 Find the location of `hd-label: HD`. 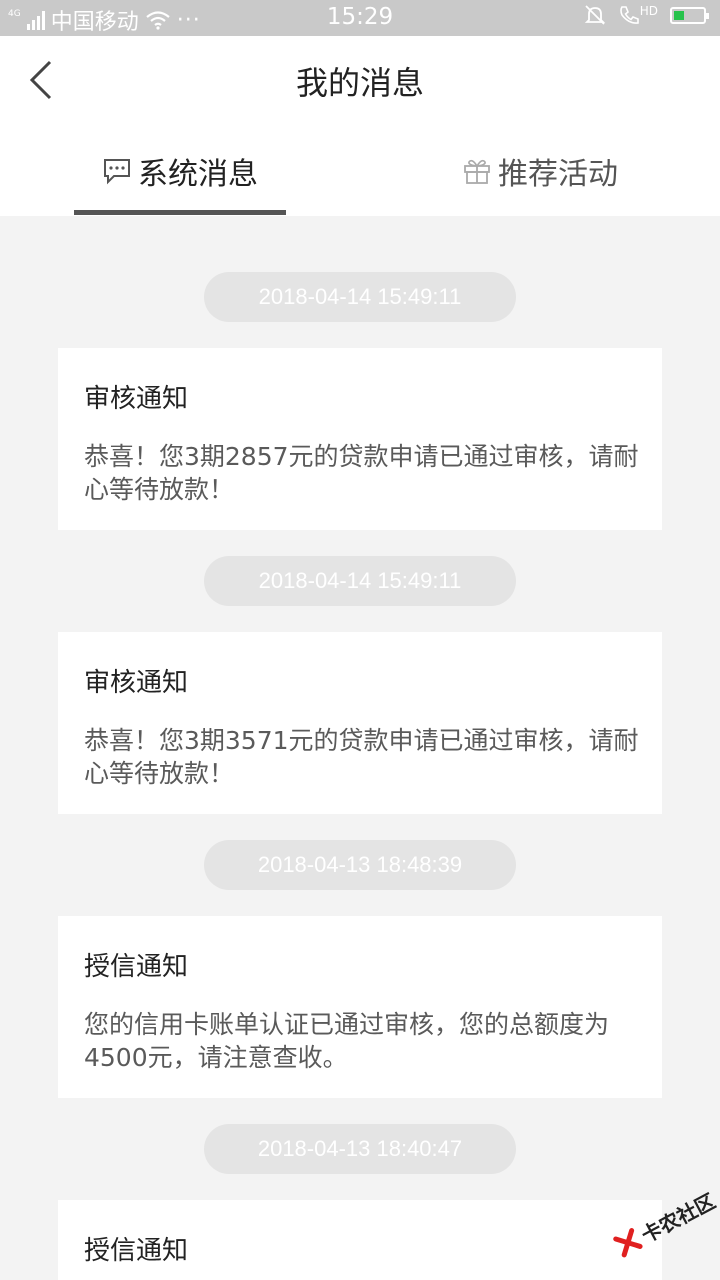

hd-label: HD is located at coordinates (648, 11).